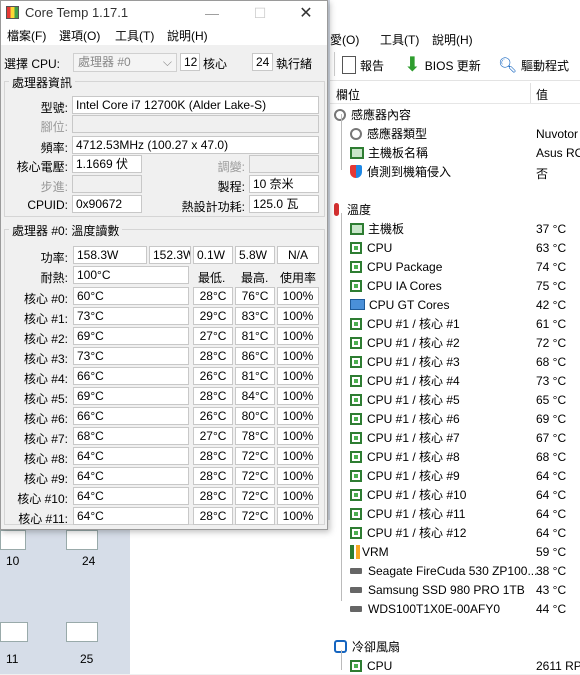 The height and width of the screenshot is (675, 580). Describe the element at coordinates (357, 228) in the screenshot. I see `board-icon` at that location.